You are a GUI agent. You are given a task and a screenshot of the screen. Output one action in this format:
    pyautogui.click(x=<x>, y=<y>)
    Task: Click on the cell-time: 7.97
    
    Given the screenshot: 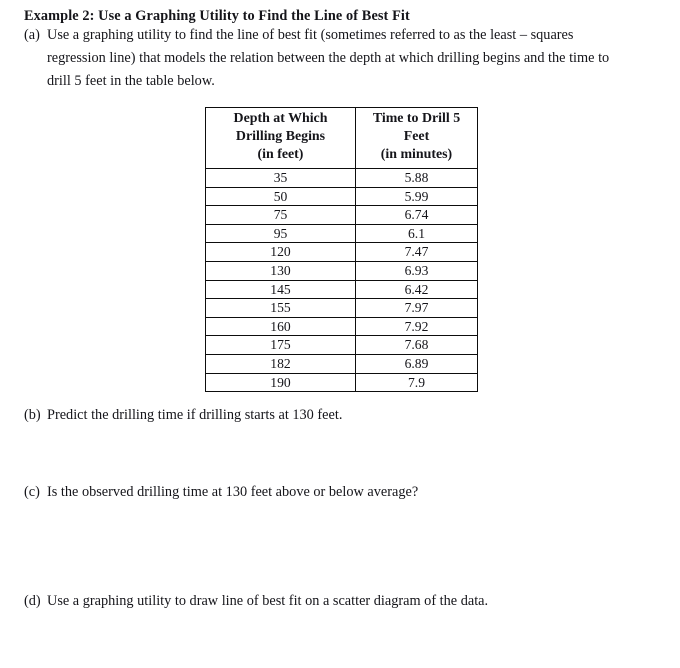 What is the action you would take?
    pyautogui.click(x=416, y=308)
    